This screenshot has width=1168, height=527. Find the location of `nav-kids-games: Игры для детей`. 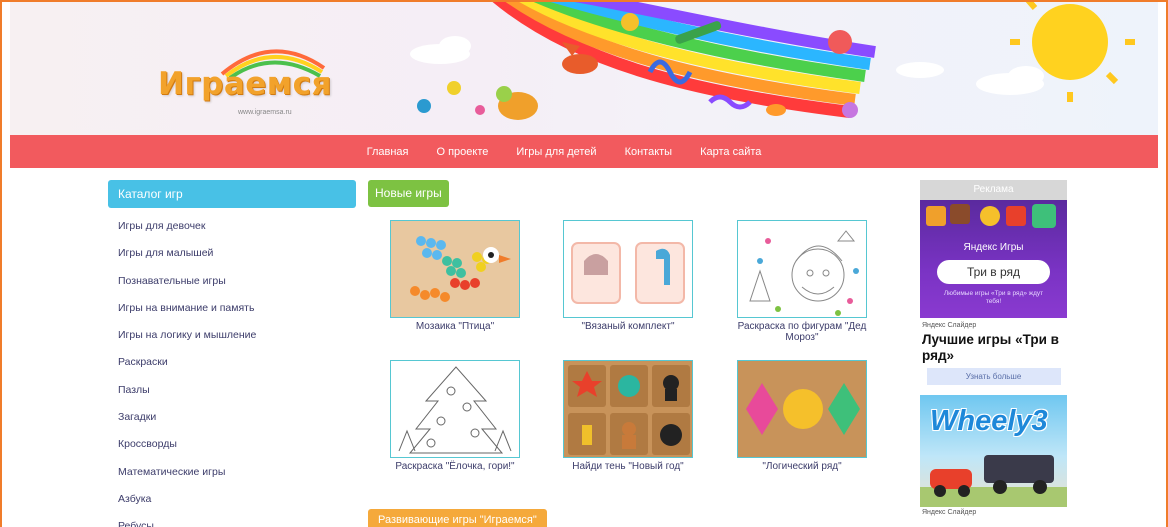

nav-kids-games: Игры для детей is located at coordinates (556, 152).